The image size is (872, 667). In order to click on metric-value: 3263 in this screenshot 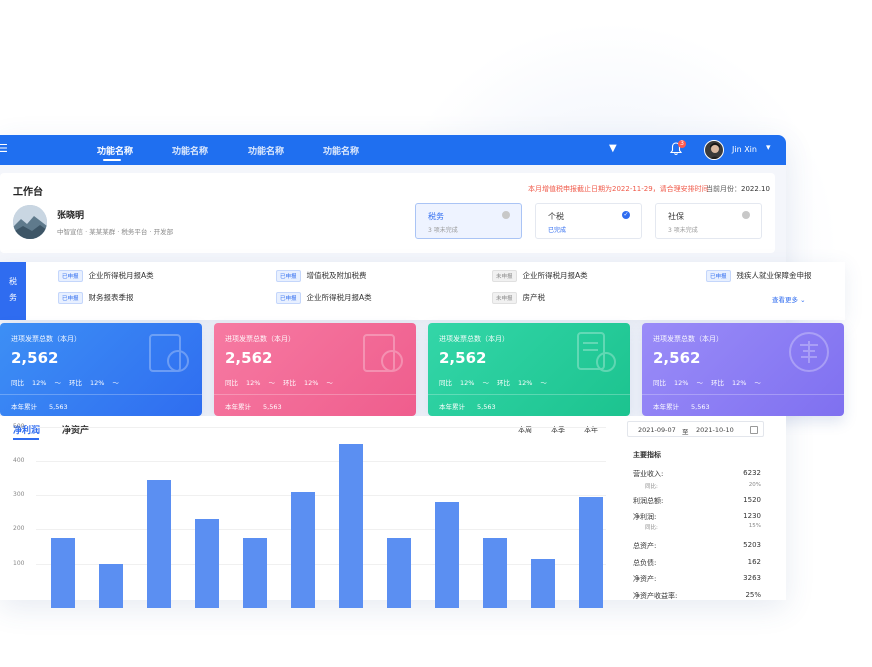, I will do `click(752, 578)`.